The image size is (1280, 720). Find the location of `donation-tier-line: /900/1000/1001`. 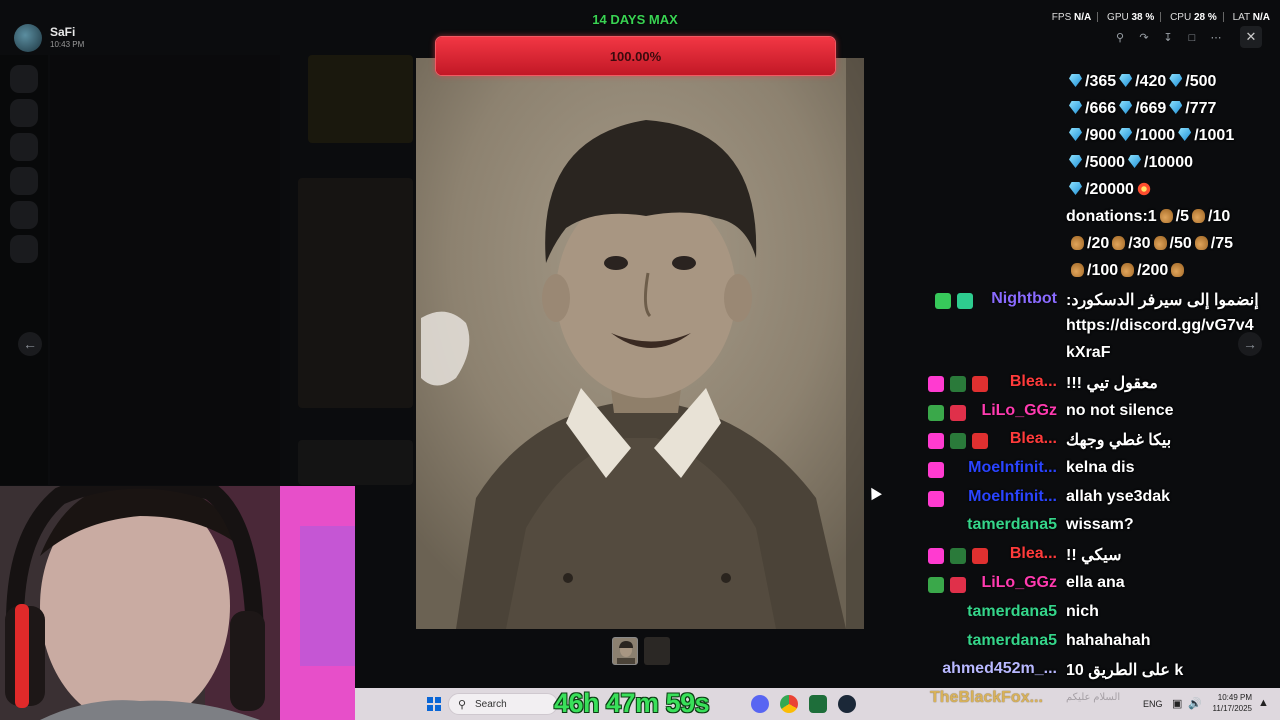

donation-tier-line: /900/1000/1001 is located at coordinates (1150, 136).